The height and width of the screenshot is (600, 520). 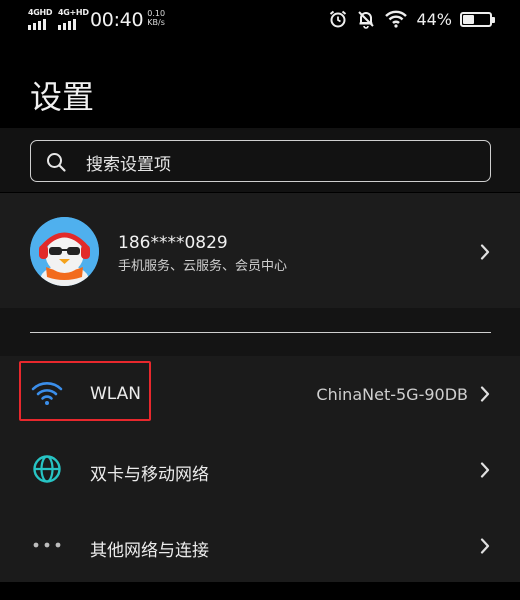 What do you see at coordinates (203, 266) in the screenshot?
I see `account-services: 手机服务、云服务、会员中心` at bounding box center [203, 266].